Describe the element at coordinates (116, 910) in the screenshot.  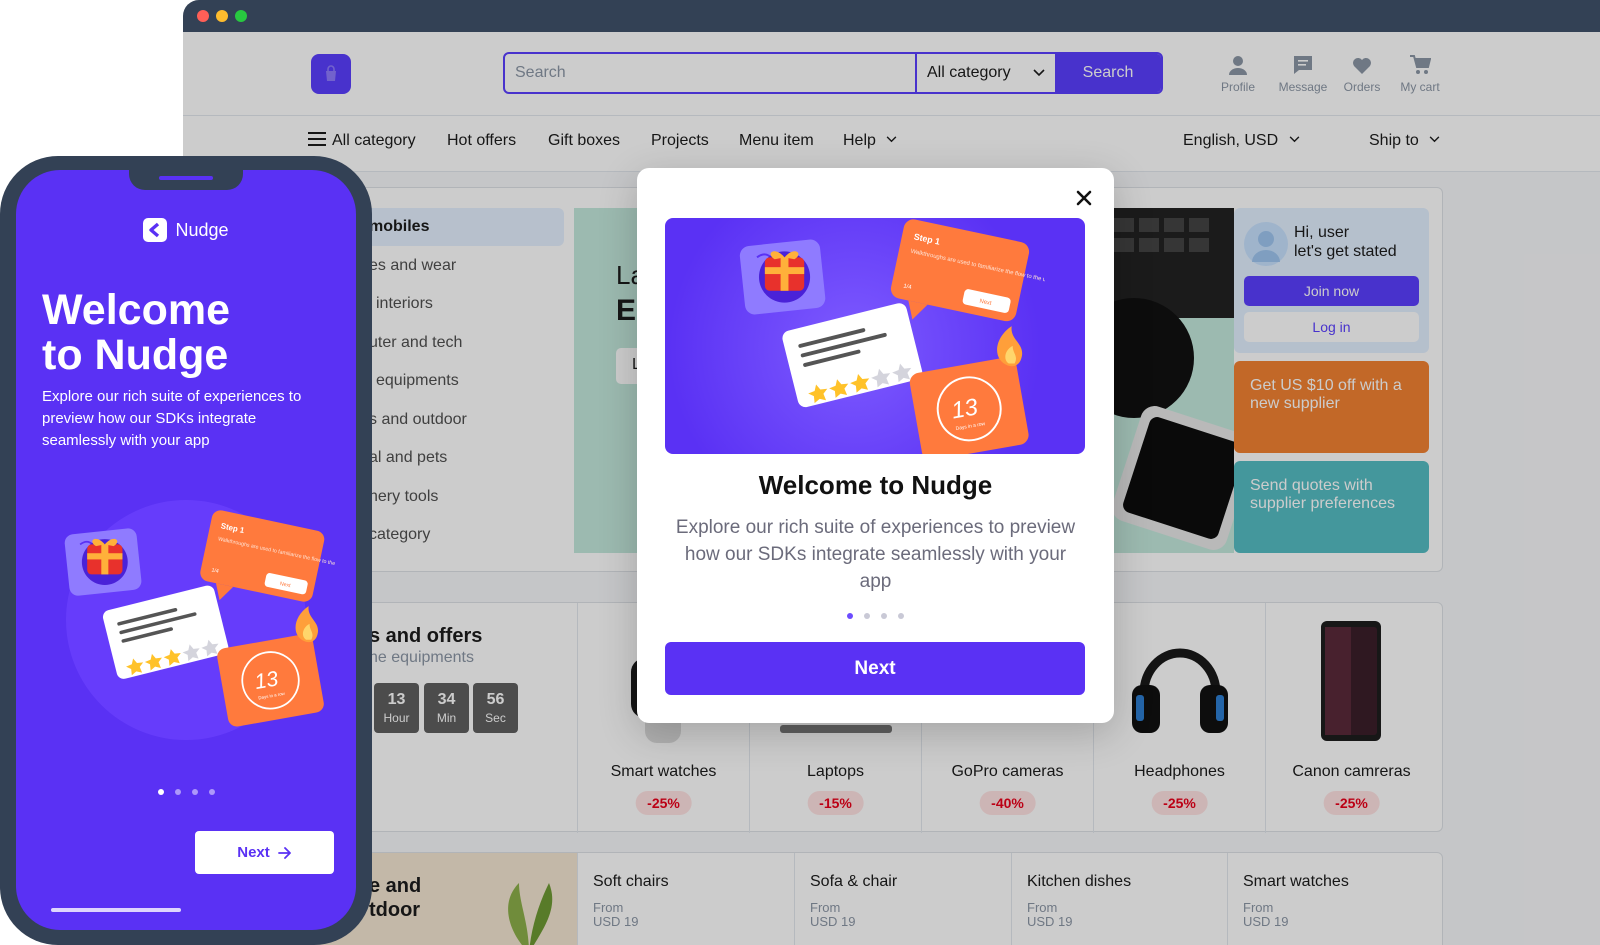
I see `home-indicator` at that location.